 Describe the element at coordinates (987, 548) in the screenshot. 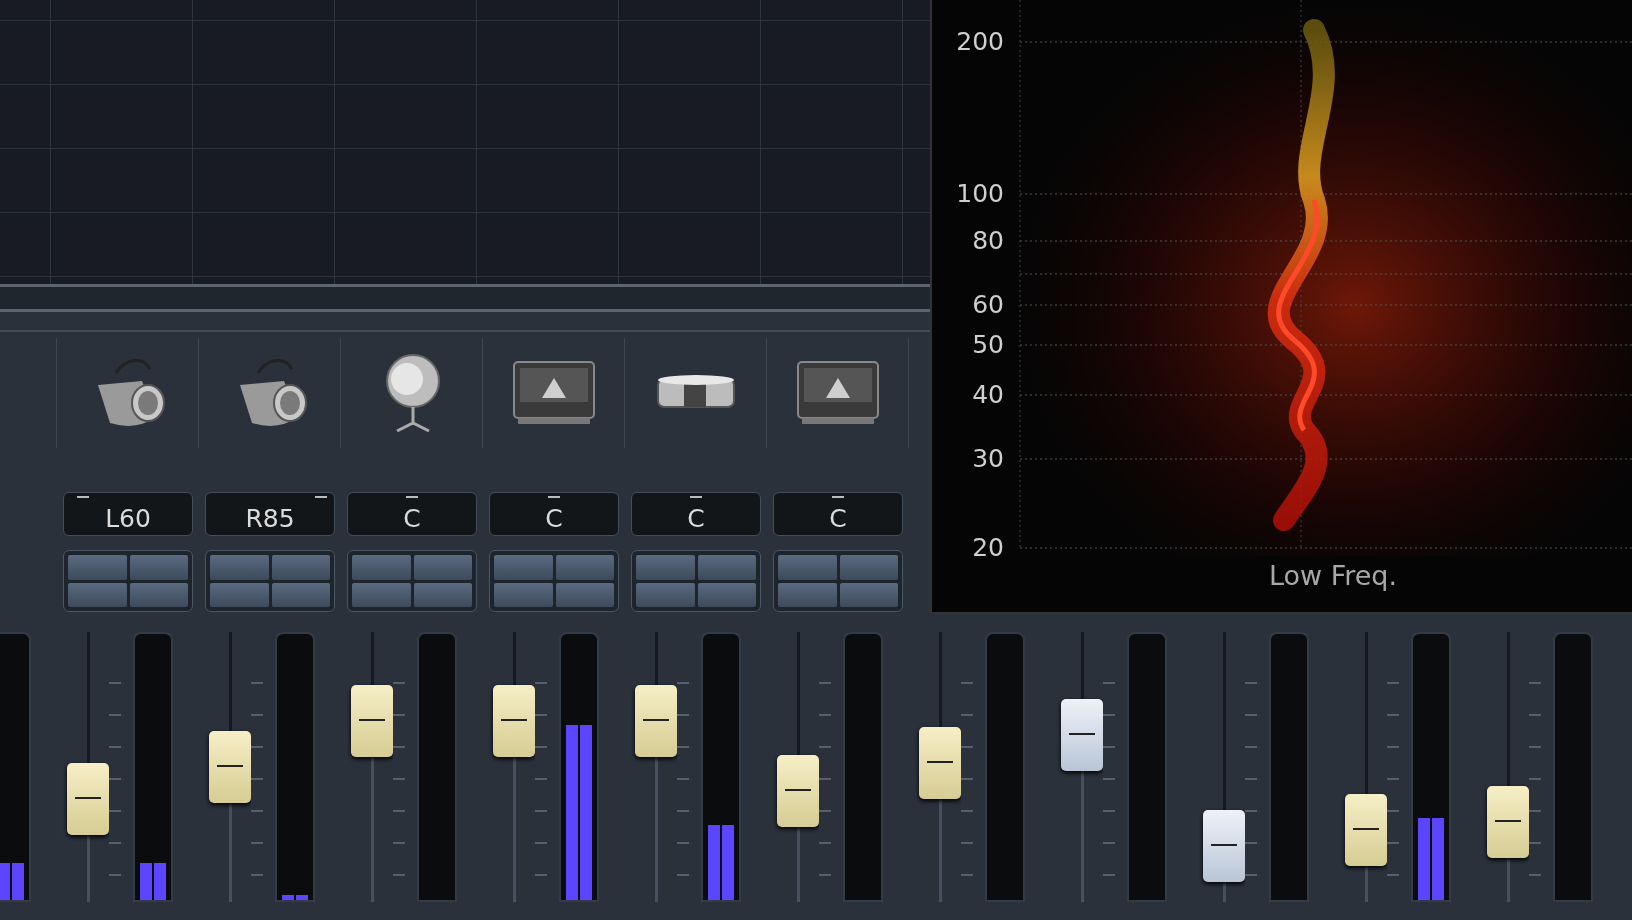

I see `axis-label: 20` at that location.